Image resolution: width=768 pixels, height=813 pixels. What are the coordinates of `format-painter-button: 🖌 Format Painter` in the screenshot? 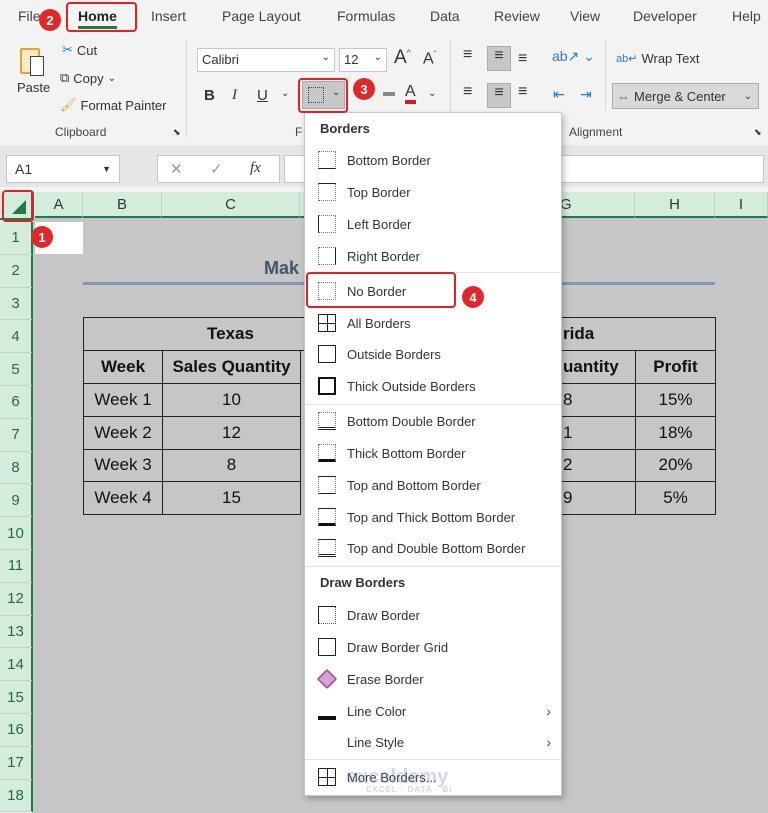 It's located at (113, 105).